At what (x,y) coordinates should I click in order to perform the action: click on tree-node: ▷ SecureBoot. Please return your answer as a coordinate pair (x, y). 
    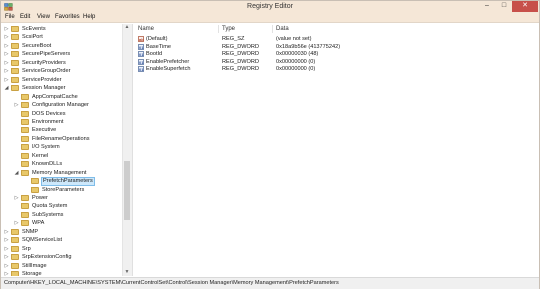
    Looking at the image, I should click on (61, 46).